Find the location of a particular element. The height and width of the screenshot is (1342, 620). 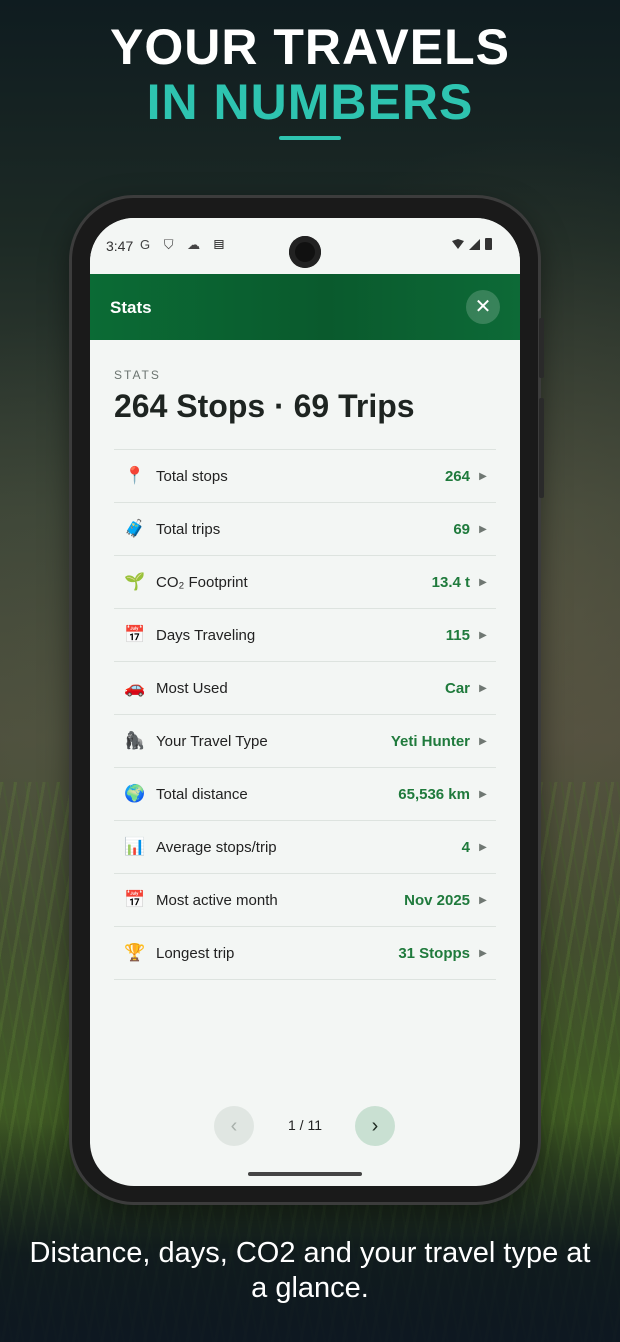

stat-row-co2-footprint: 🌱 CO₂ Footprint 13.4 t ▶ is located at coordinates (305, 582).